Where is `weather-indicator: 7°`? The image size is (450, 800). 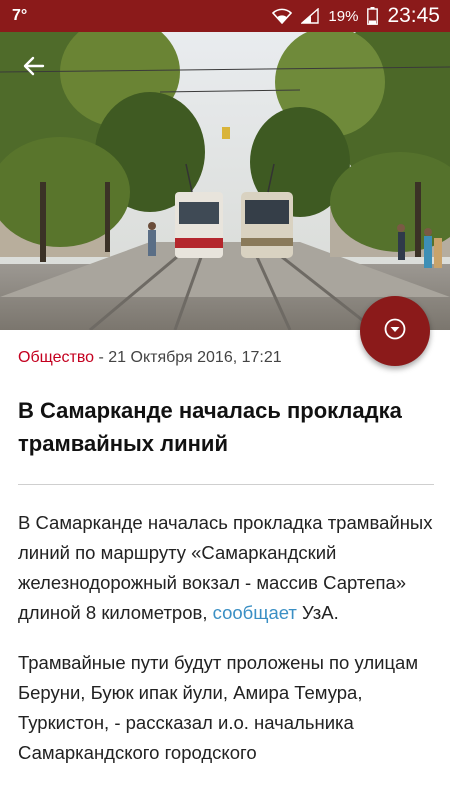 weather-indicator: 7° is located at coordinates (20, 15).